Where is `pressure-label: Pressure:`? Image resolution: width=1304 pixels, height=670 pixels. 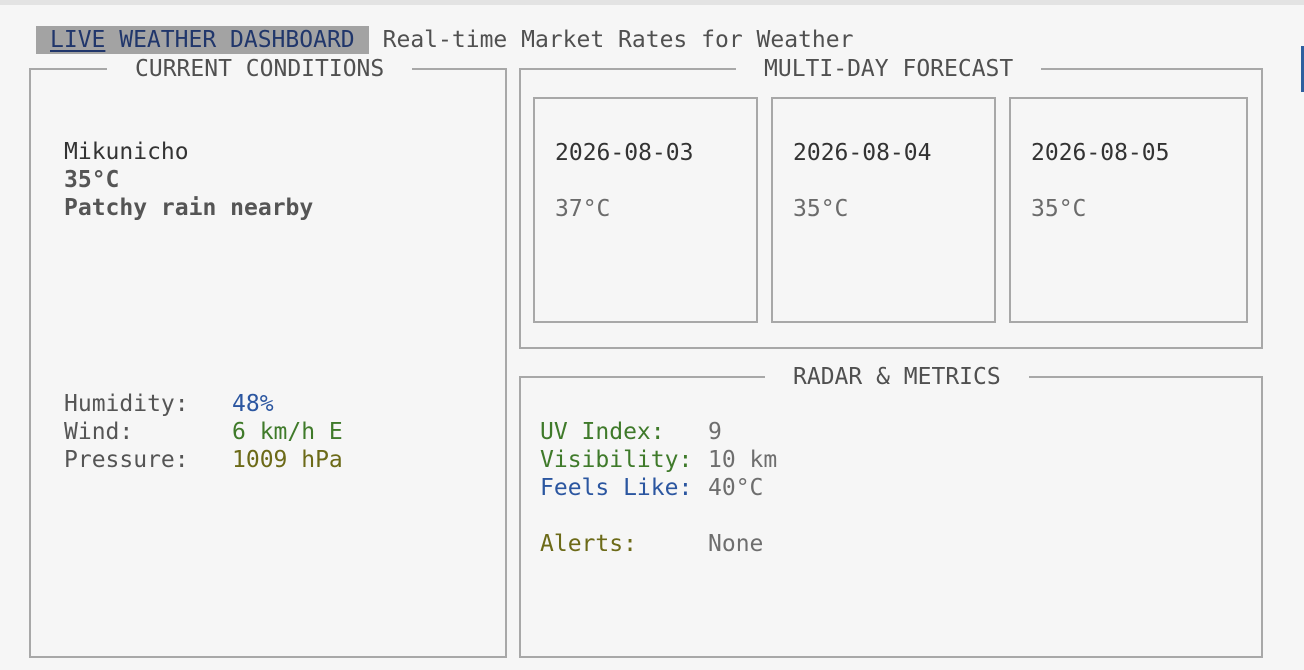 pressure-label: Pressure: is located at coordinates (126, 460).